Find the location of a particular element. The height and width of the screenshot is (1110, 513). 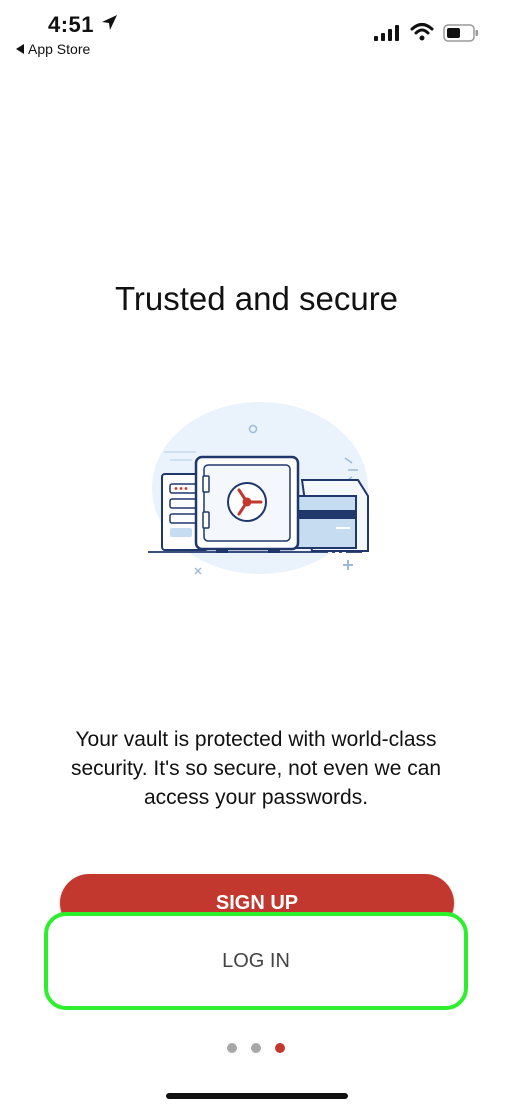

page-title: Trusted and secure is located at coordinates (256, 298).